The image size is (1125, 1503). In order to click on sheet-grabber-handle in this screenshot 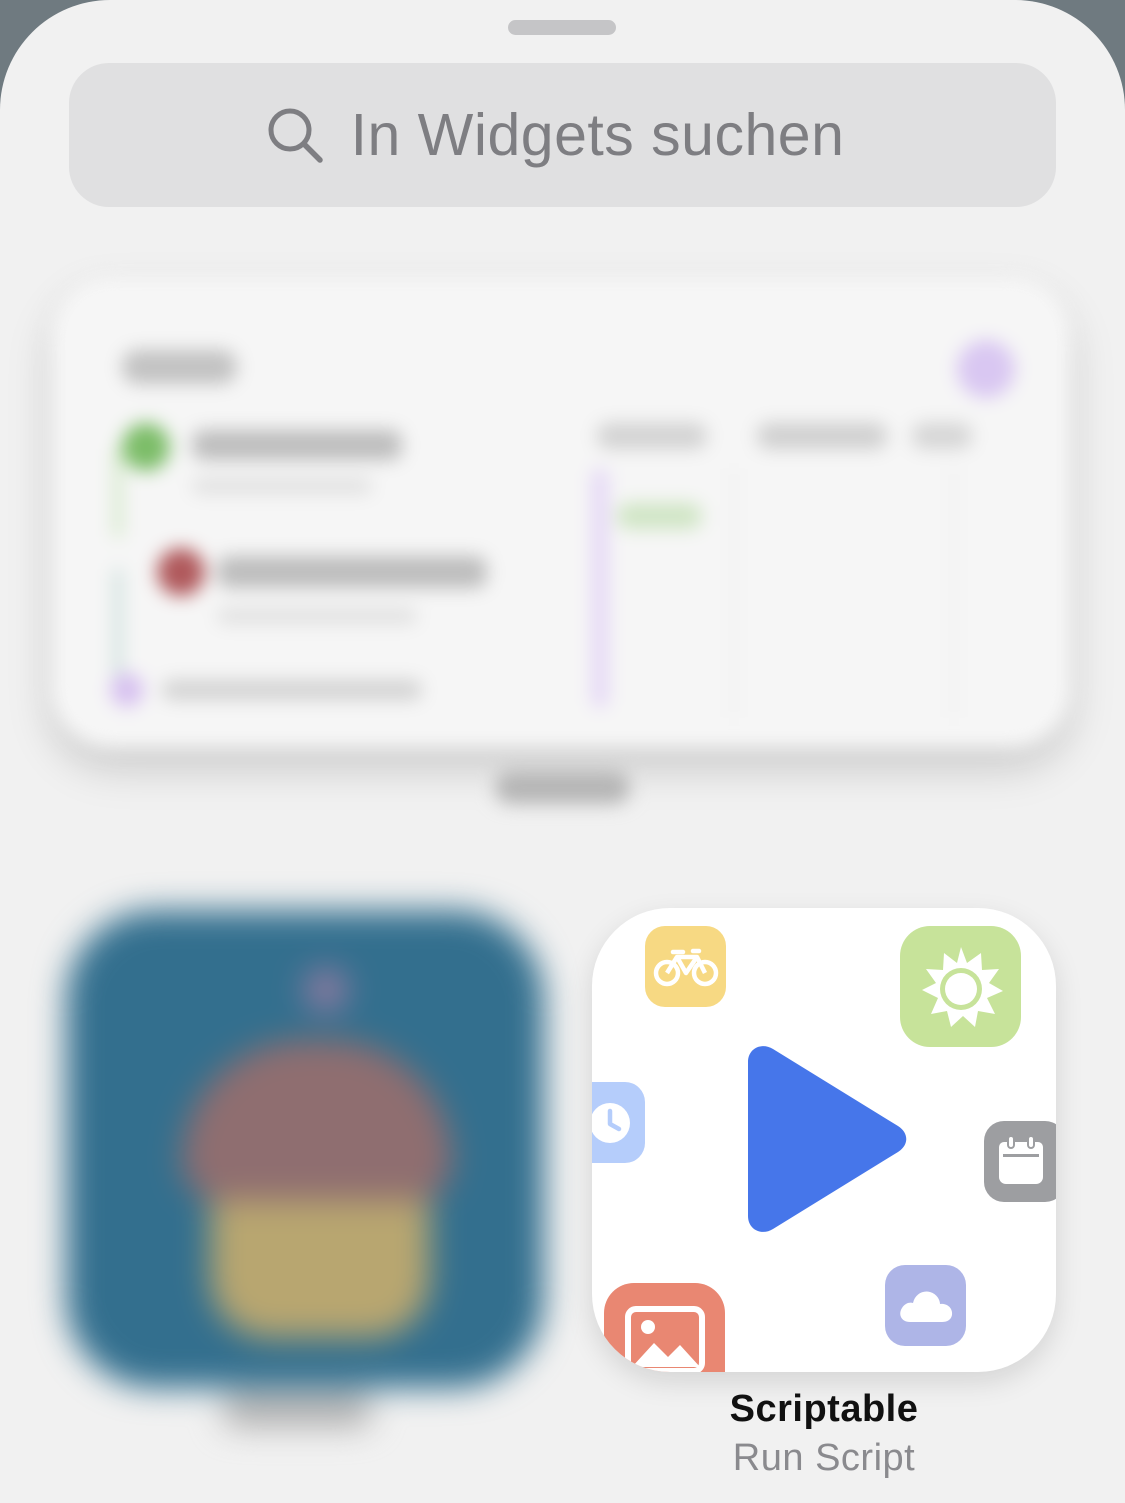, I will do `click(562, 27)`.